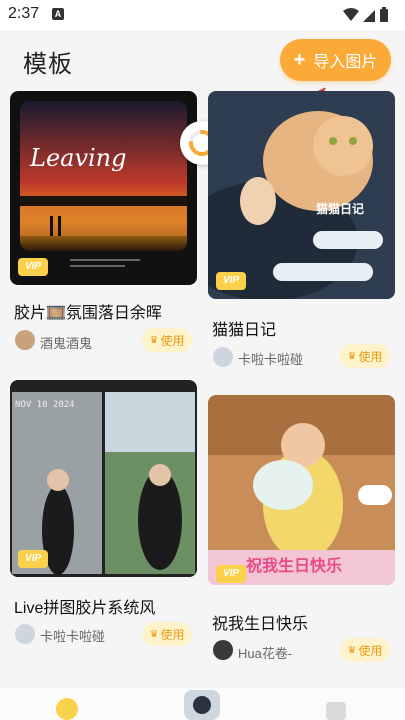  Describe the element at coordinates (340, 208) in the screenshot. I see `image-caption: 猫猫日记` at that location.